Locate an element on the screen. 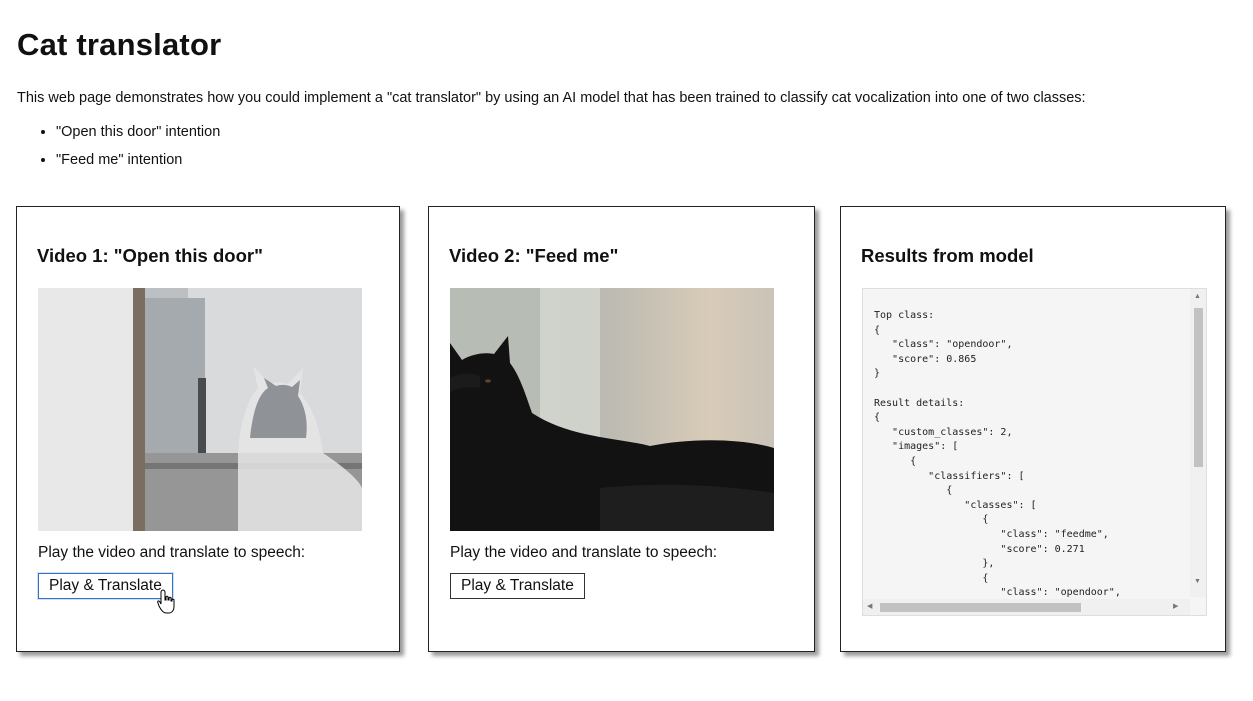 The width and height of the screenshot is (1253, 701). horizontal-scrollbar: ◀ ▶ is located at coordinates (1026, 607).